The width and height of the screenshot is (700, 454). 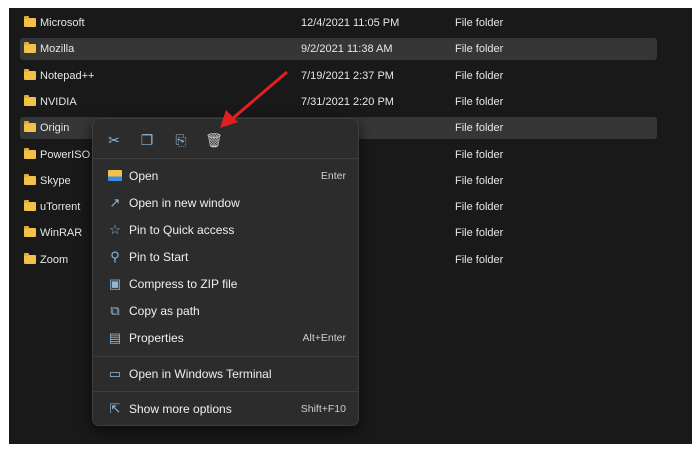 I want to click on annotation-arrow, so click(x=254, y=99).